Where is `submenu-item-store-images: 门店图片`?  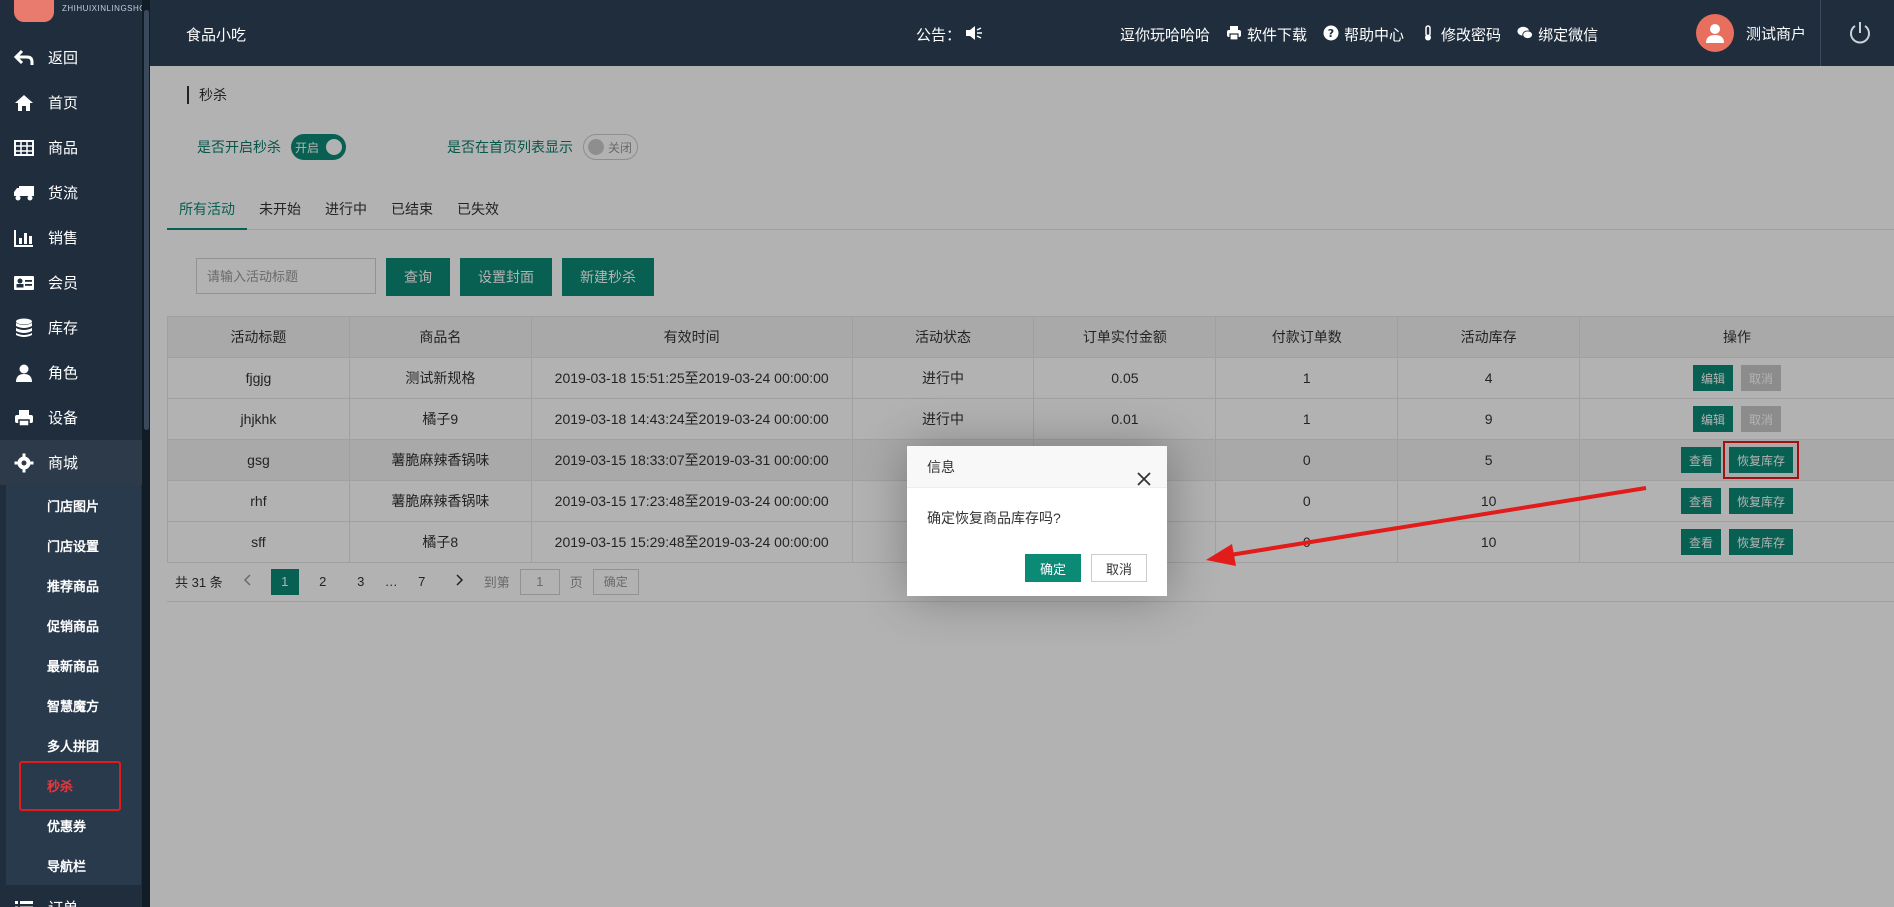 submenu-item-store-images: 门店图片 is located at coordinates (73, 505).